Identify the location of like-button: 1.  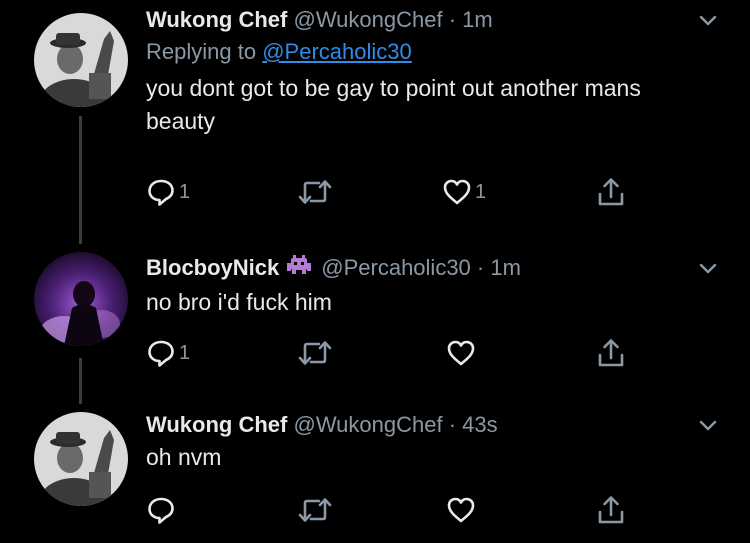
(464, 192).